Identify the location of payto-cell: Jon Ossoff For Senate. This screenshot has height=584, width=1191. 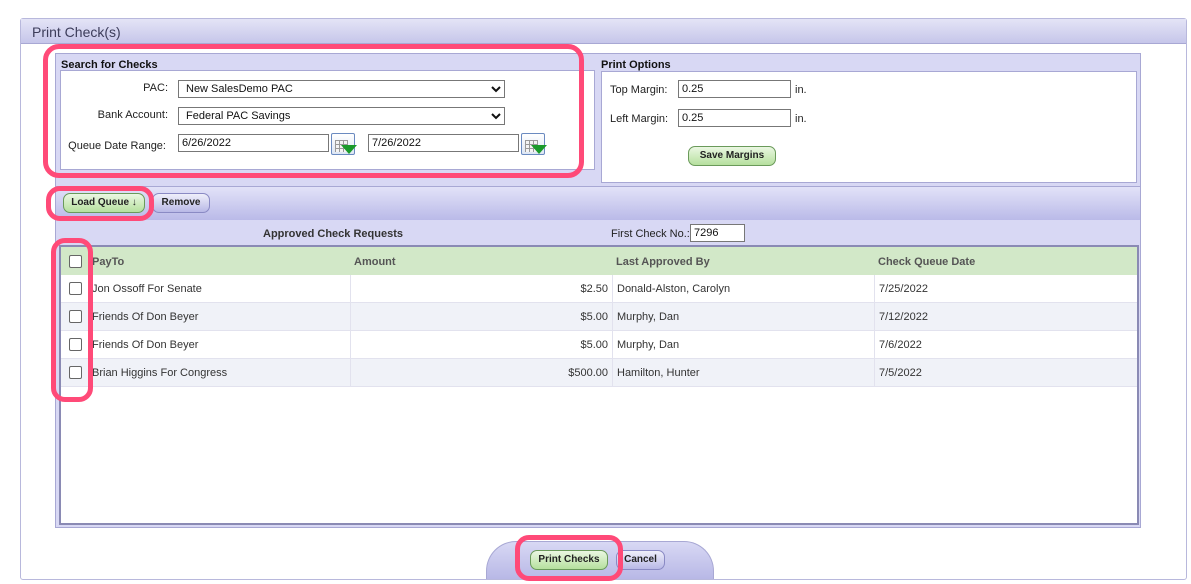
(219, 289).